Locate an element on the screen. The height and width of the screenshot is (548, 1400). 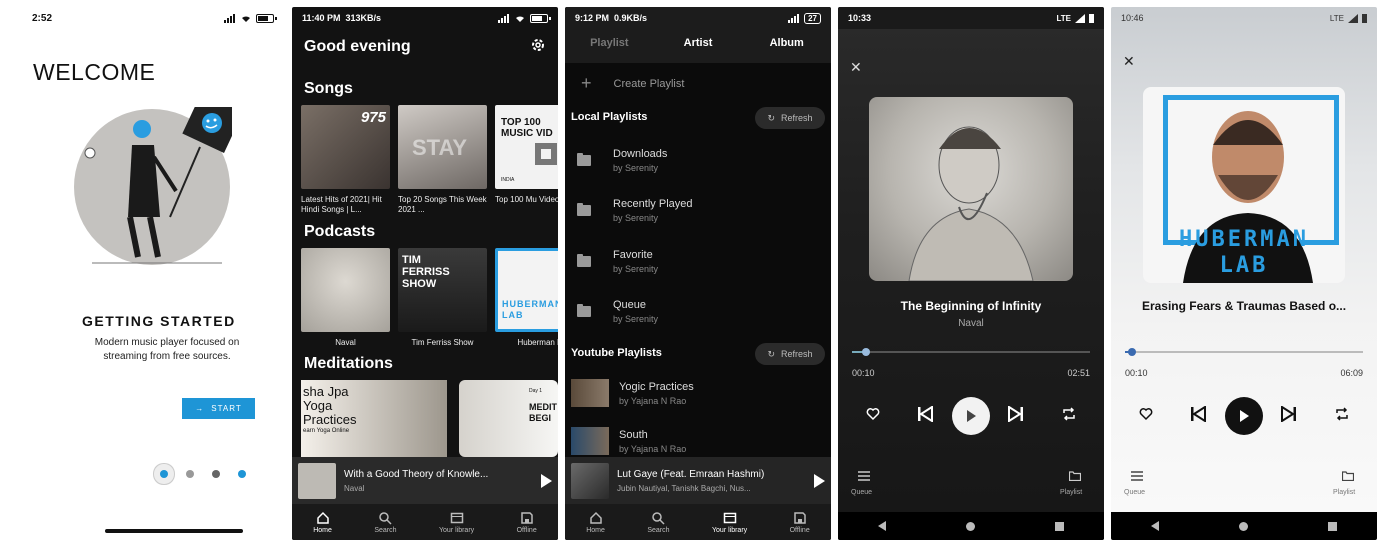
status-bar: 11:40 PM 313KB/s is located at coordinates (425, 18).